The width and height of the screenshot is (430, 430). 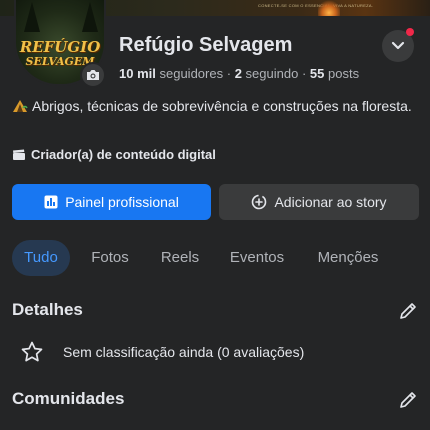 I want to click on following-count: 2, so click(x=238, y=73).